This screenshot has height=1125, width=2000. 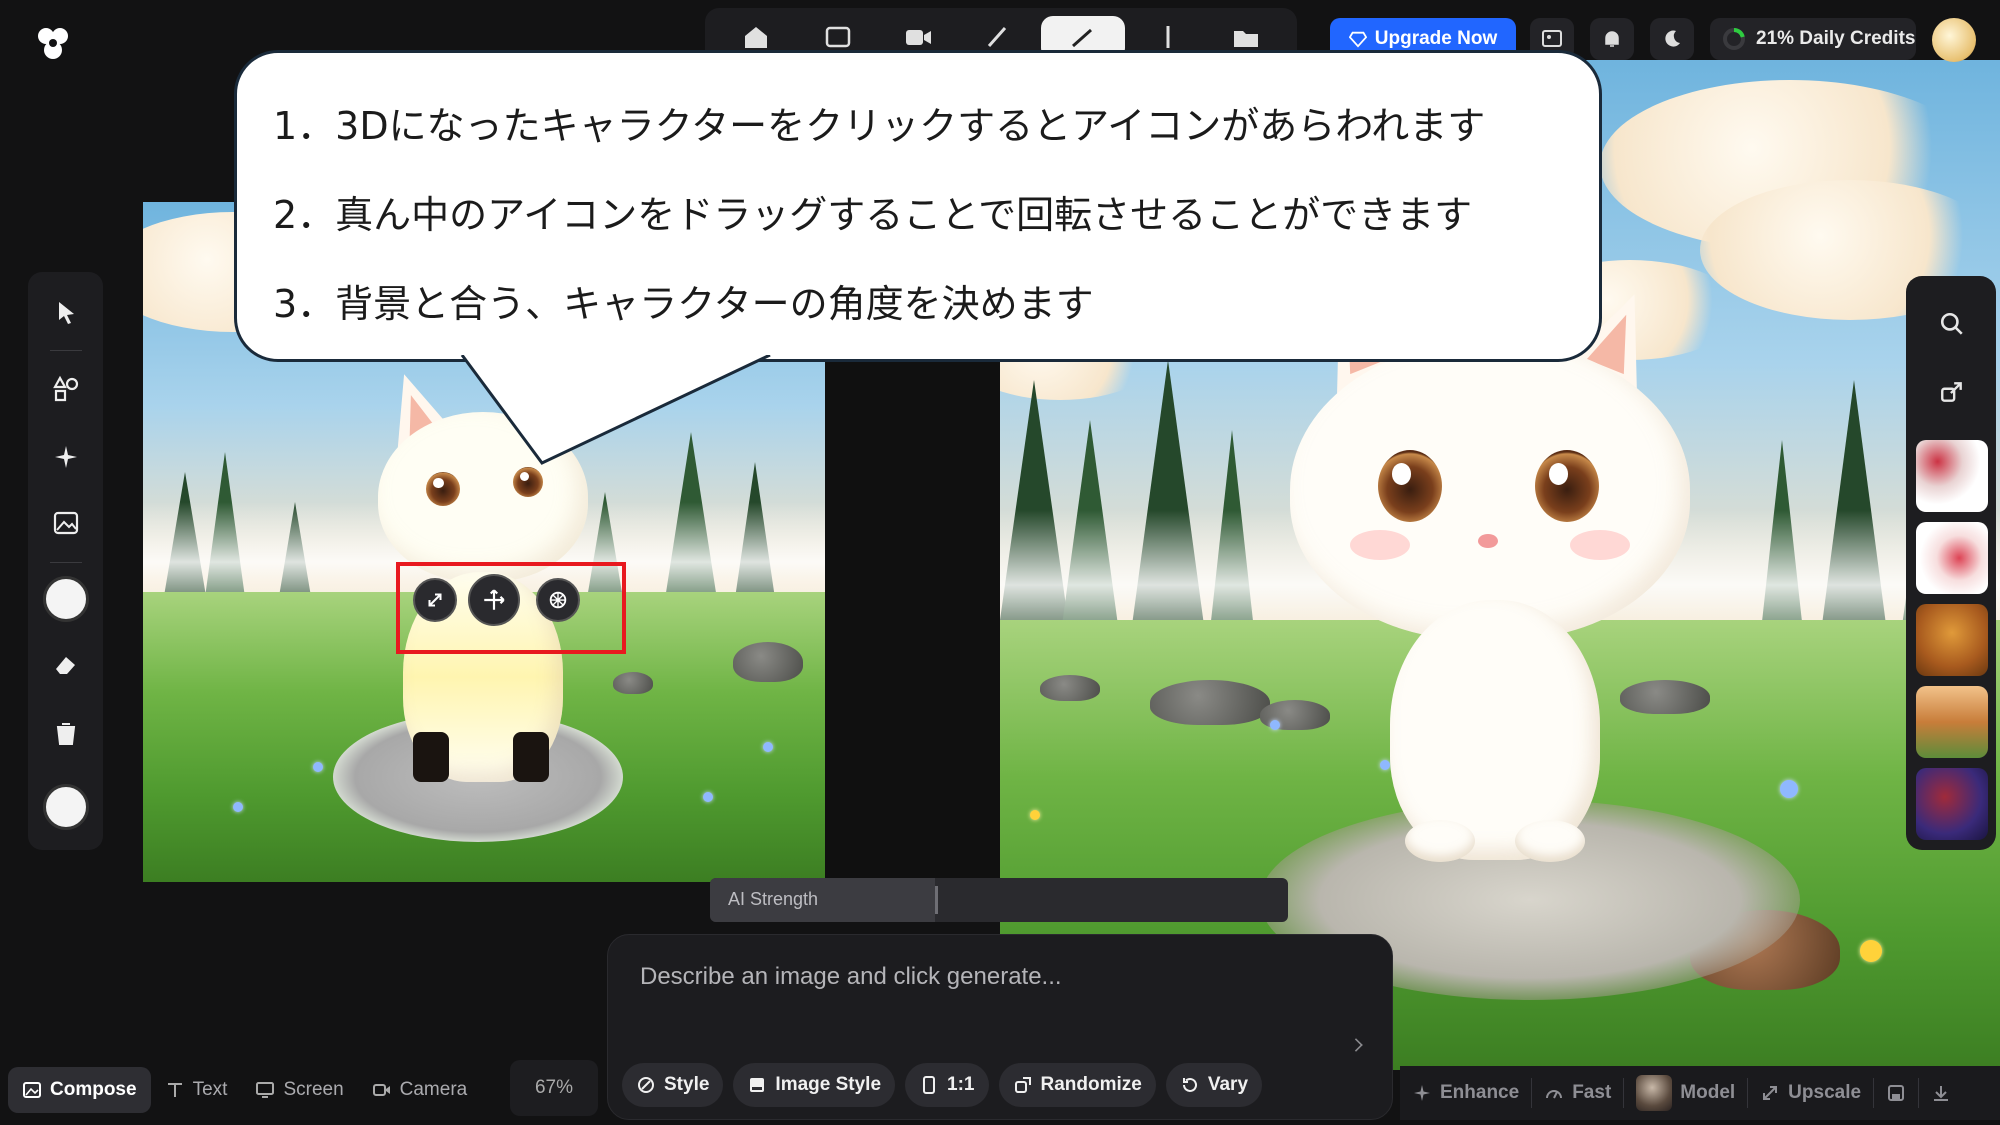 I want to click on app-logo, so click(x=53, y=43).